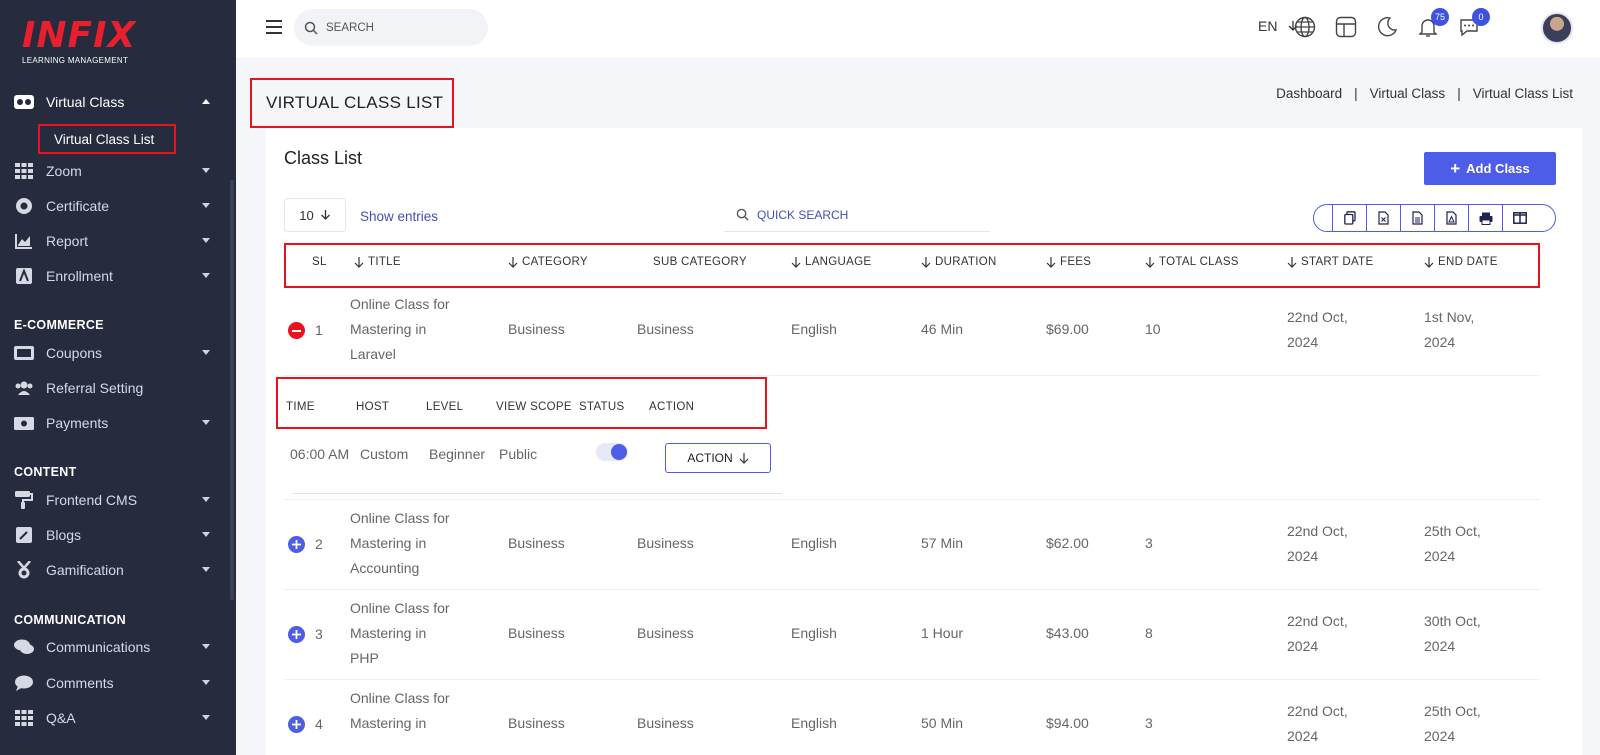 Image resolution: width=1600 pixels, height=755 pixels. What do you see at coordinates (116, 683) in the screenshot?
I see `sidebar-item-comments: Comments` at bounding box center [116, 683].